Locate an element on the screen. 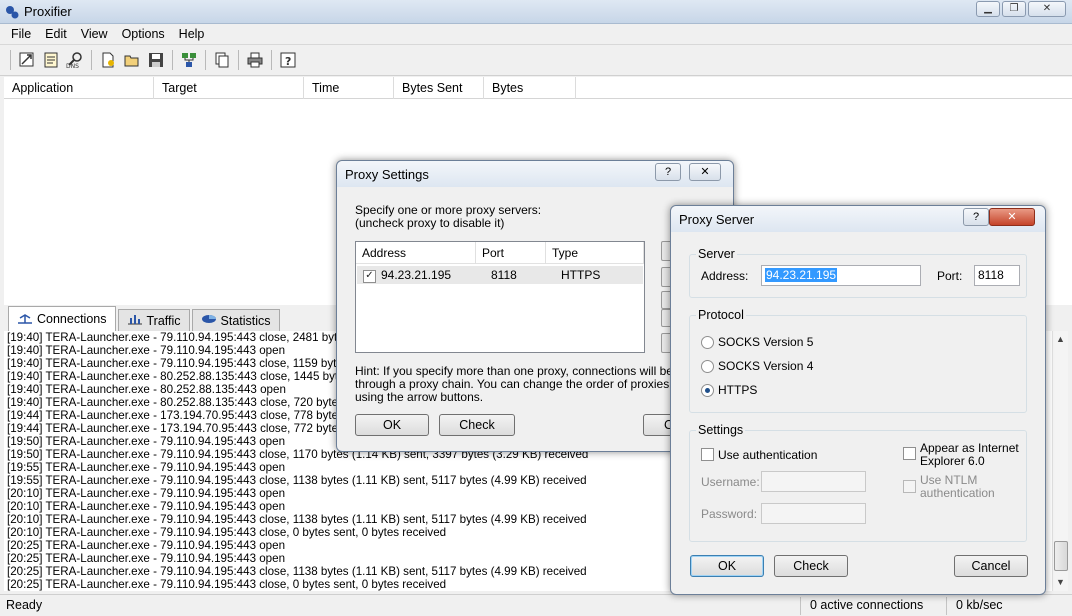  tab-statistics-label: Statistics is located at coordinates (245, 320).